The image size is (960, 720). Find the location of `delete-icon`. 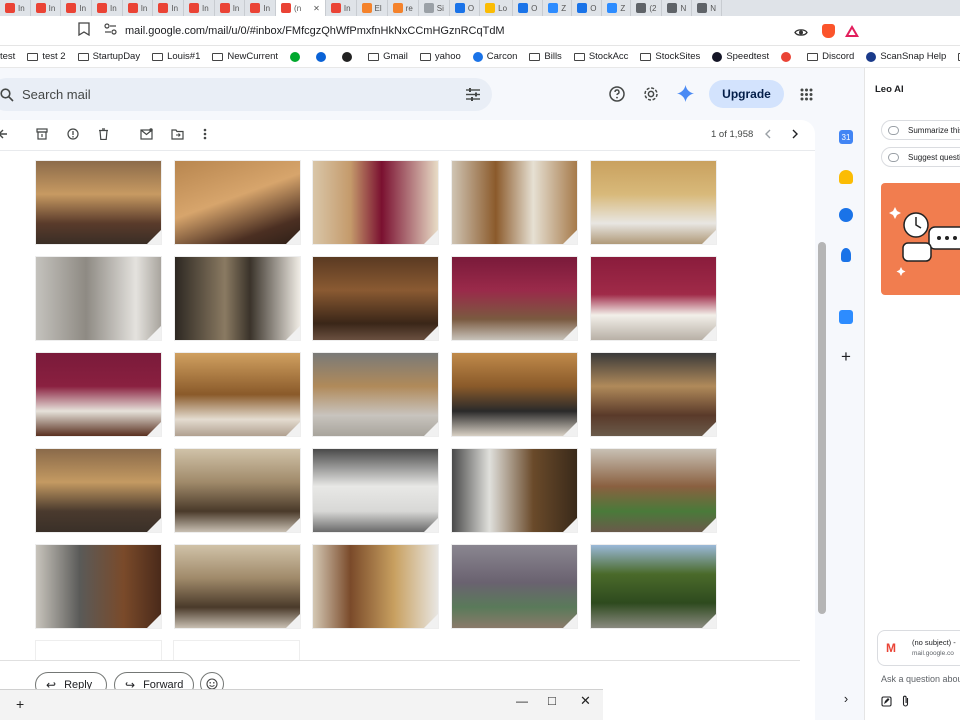

delete-icon is located at coordinates (103, 134).